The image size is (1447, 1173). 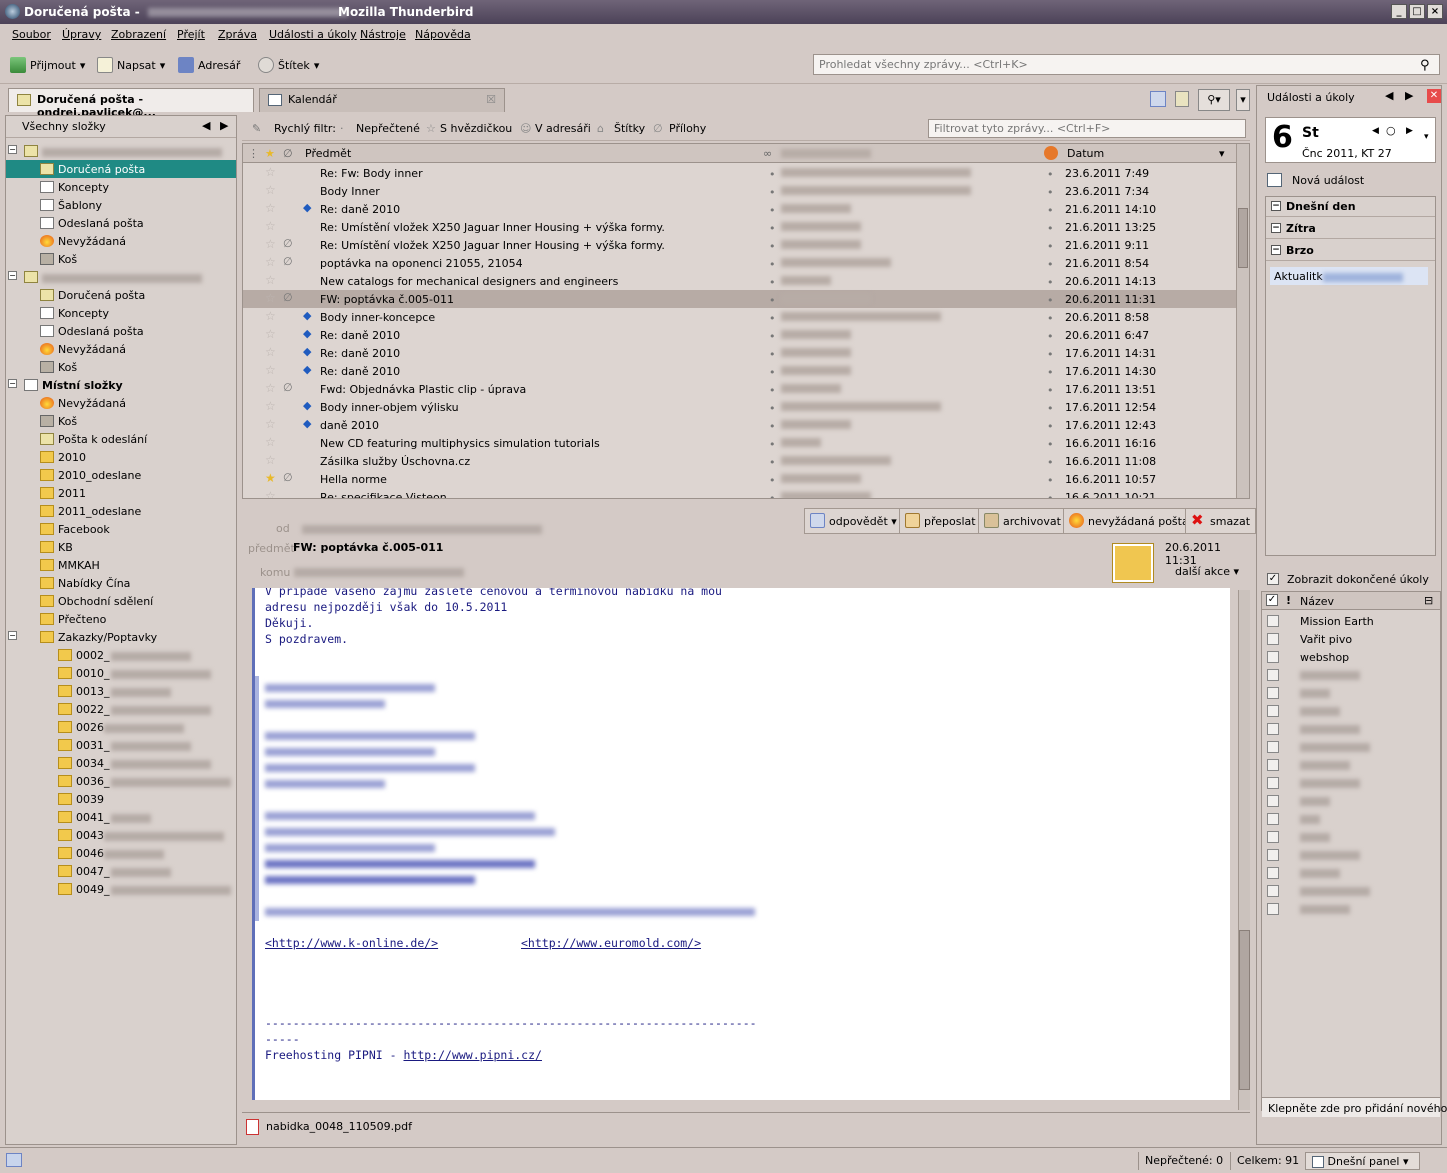 What do you see at coordinates (382, 100) in the screenshot?
I see `tab-calendar: Kalendář ☒` at bounding box center [382, 100].